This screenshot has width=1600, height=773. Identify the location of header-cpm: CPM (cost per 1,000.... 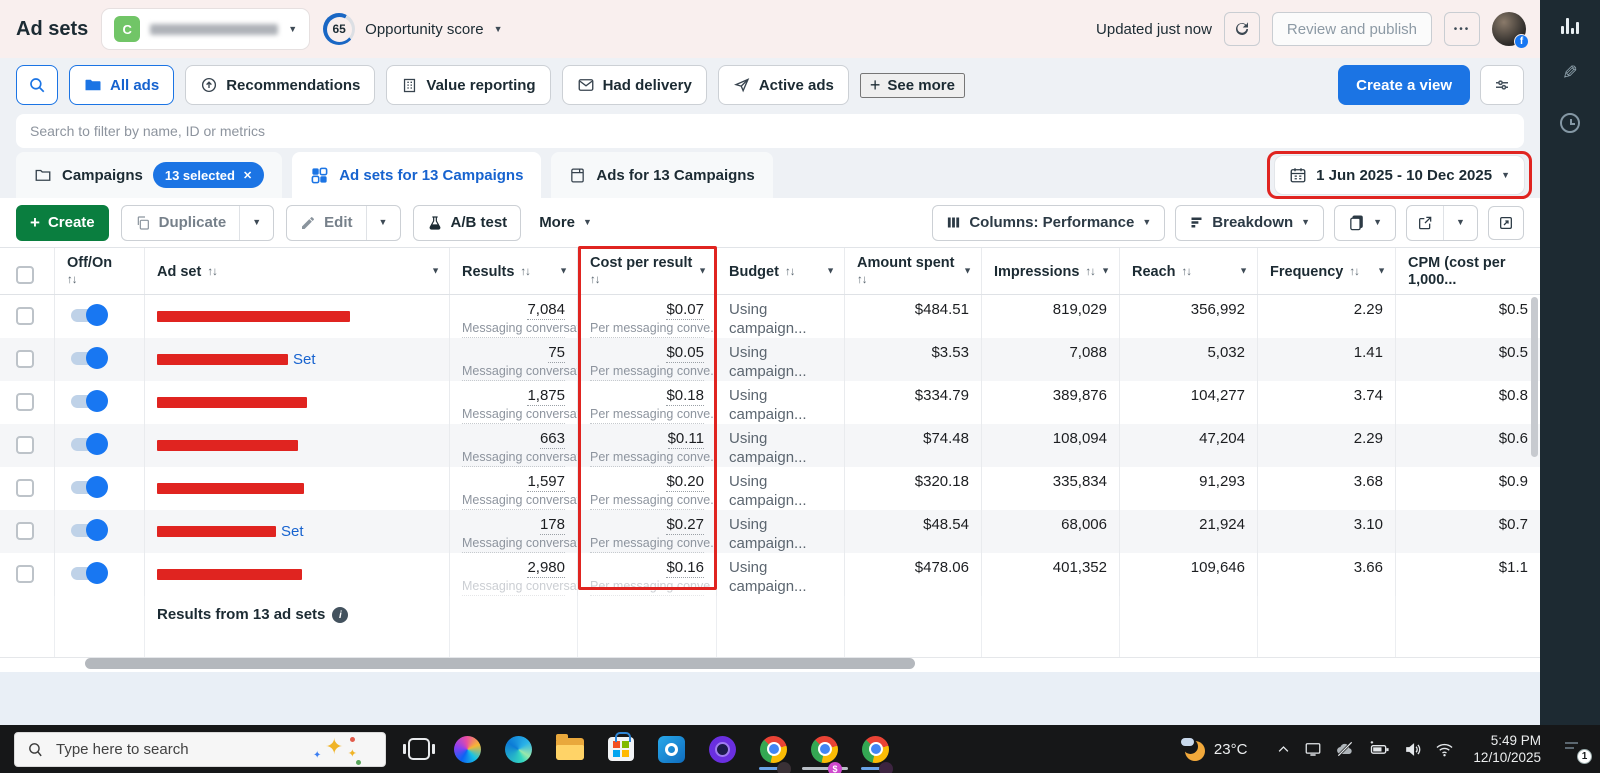
(1468, 271).